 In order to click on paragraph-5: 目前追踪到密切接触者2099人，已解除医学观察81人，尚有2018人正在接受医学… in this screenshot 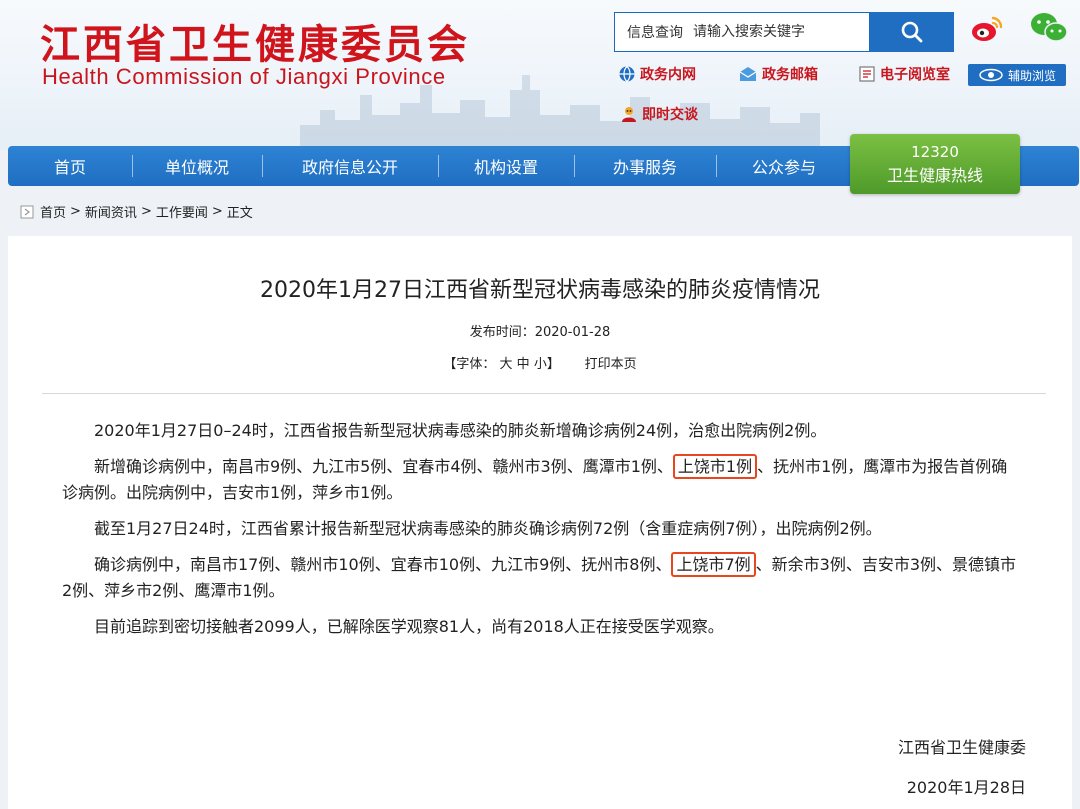, I will do `click(409, 626)`.